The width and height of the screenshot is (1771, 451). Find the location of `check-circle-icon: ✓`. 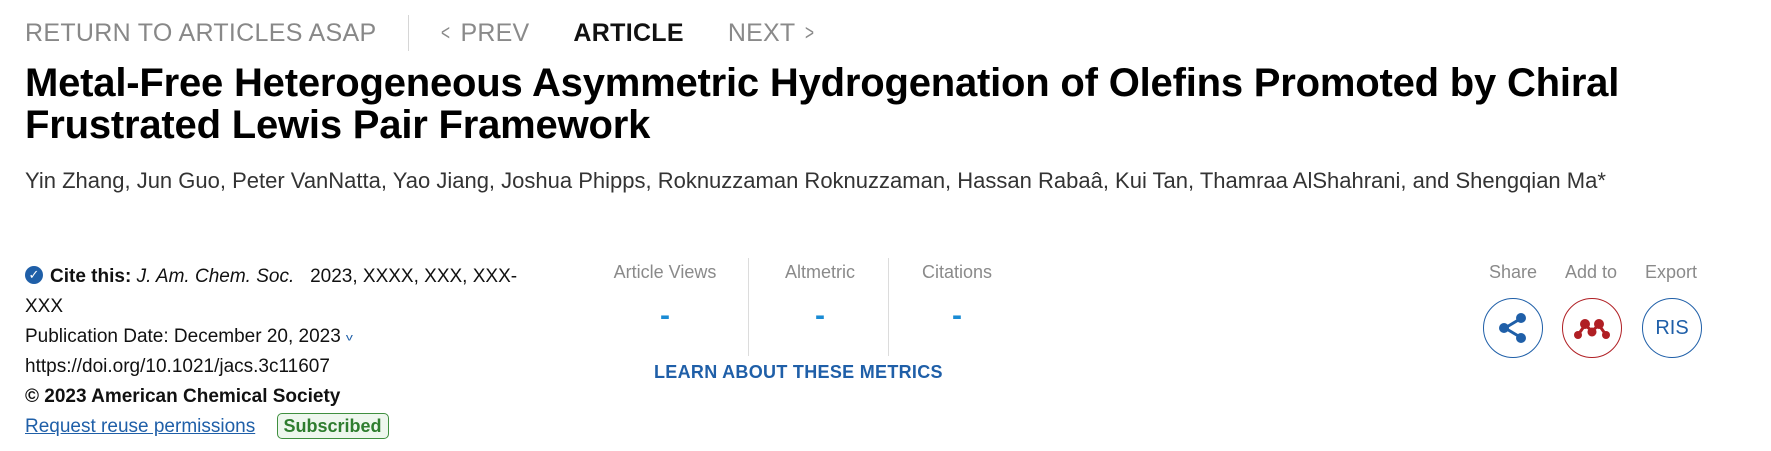

check-circle-icon: ✓ is located at coordinates (34, 274).